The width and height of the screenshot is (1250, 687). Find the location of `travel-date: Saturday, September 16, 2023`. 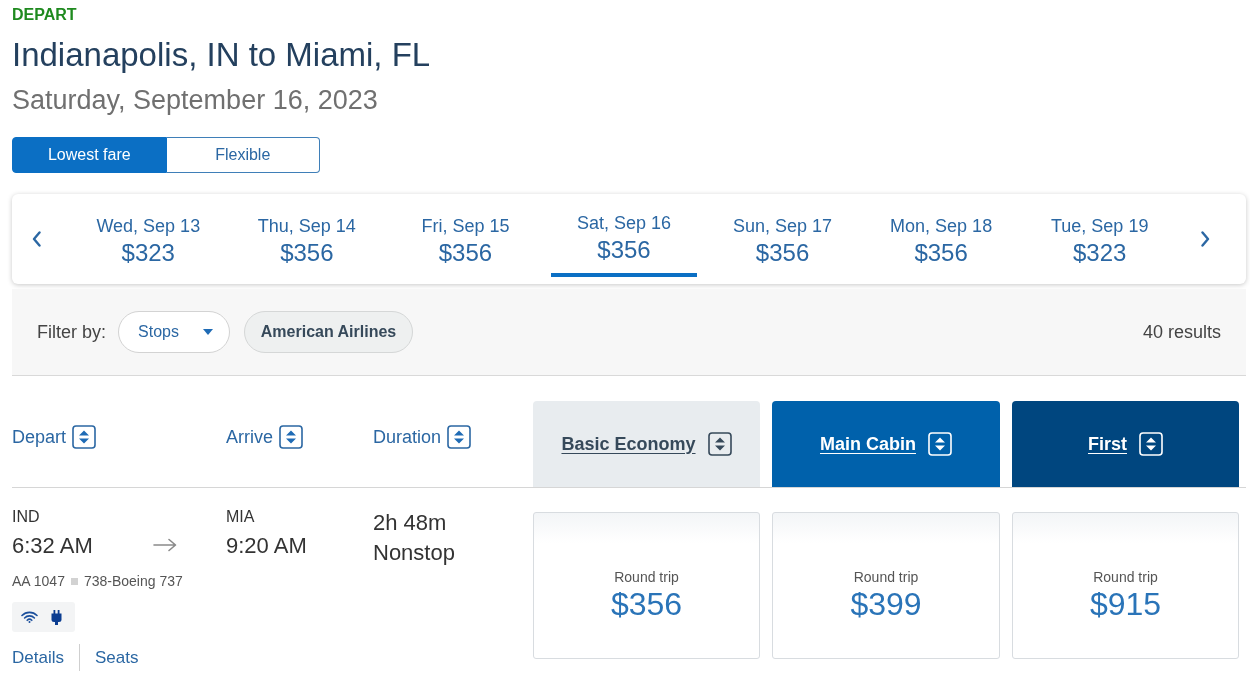

travel-date: Saturday, September 16, 2023 is located at coordinates (195, 100).